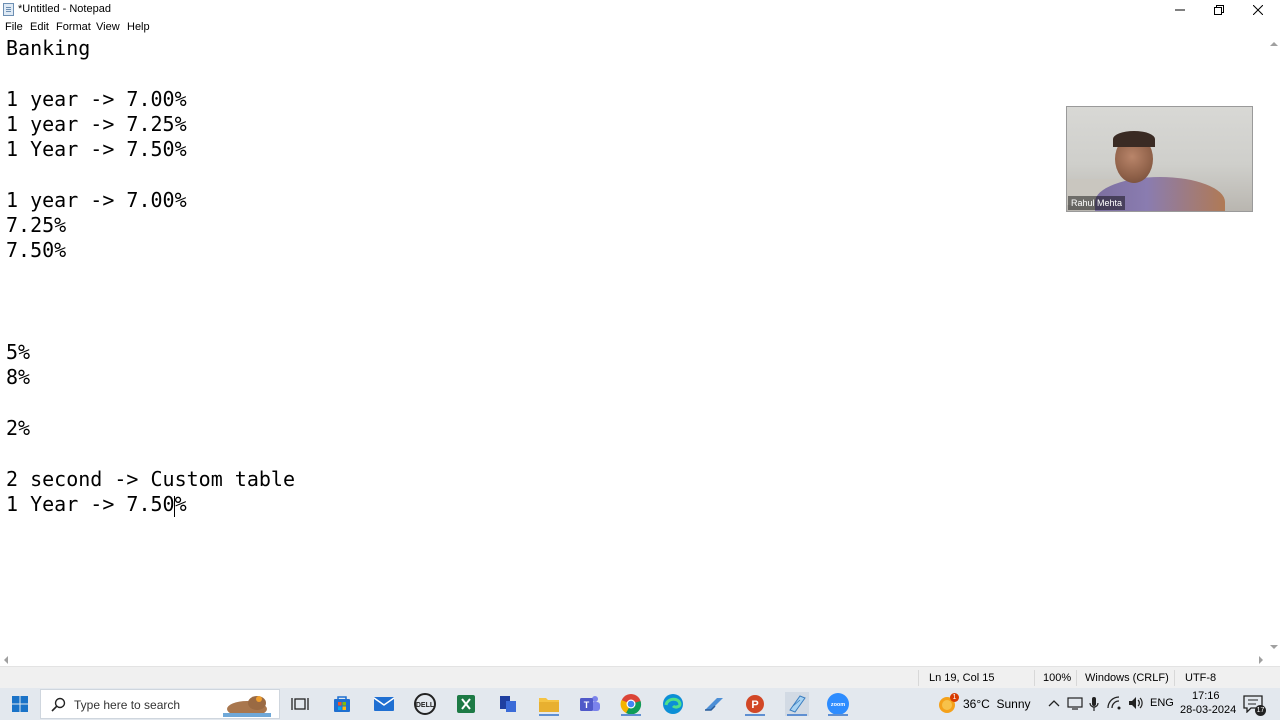 This screenshot has height=720, width=1280. I want to click on language-indicator: ENG, so click(1162, 703).